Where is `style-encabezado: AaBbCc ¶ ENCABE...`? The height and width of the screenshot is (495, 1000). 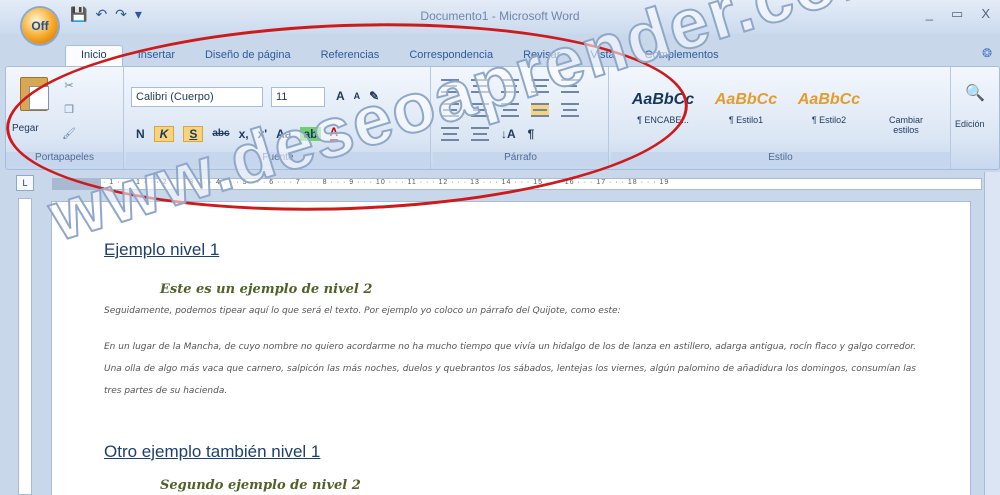
style-encabezado: AaBbCc ¶ ENCABE... is located at coordinates (663, 105).